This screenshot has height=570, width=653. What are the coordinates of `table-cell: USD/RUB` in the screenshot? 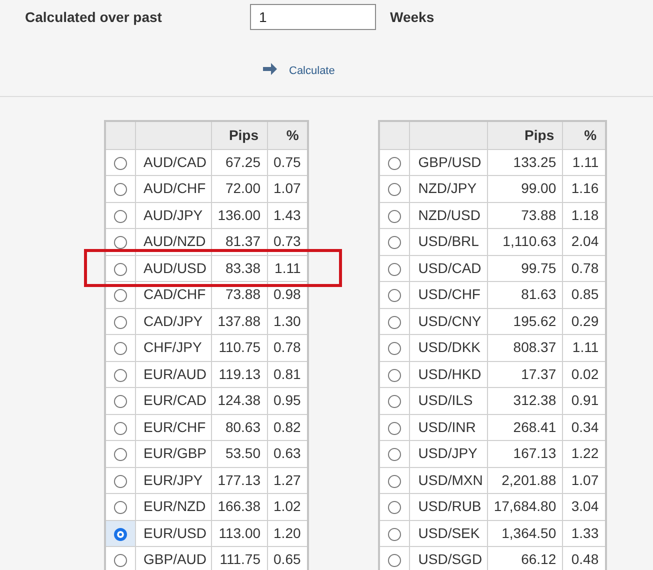 It's located at (449, 507).